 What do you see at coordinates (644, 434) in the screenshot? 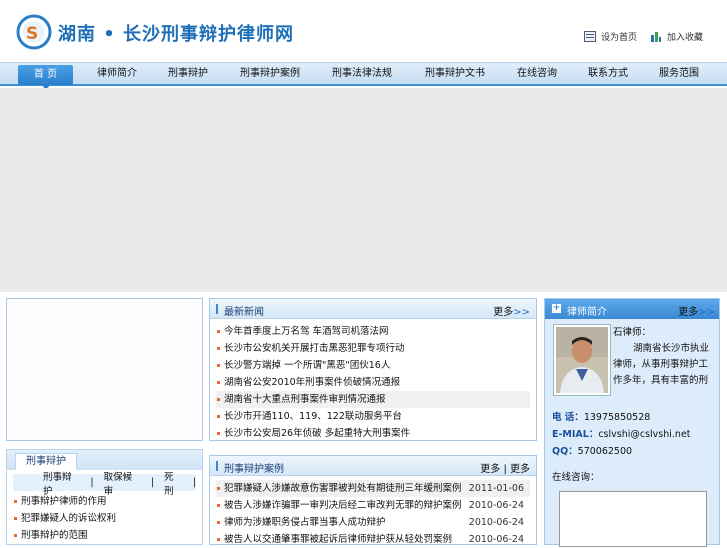
I see `email-value: cslvshi@cslvshi.net` at bounding box center [644, 434].